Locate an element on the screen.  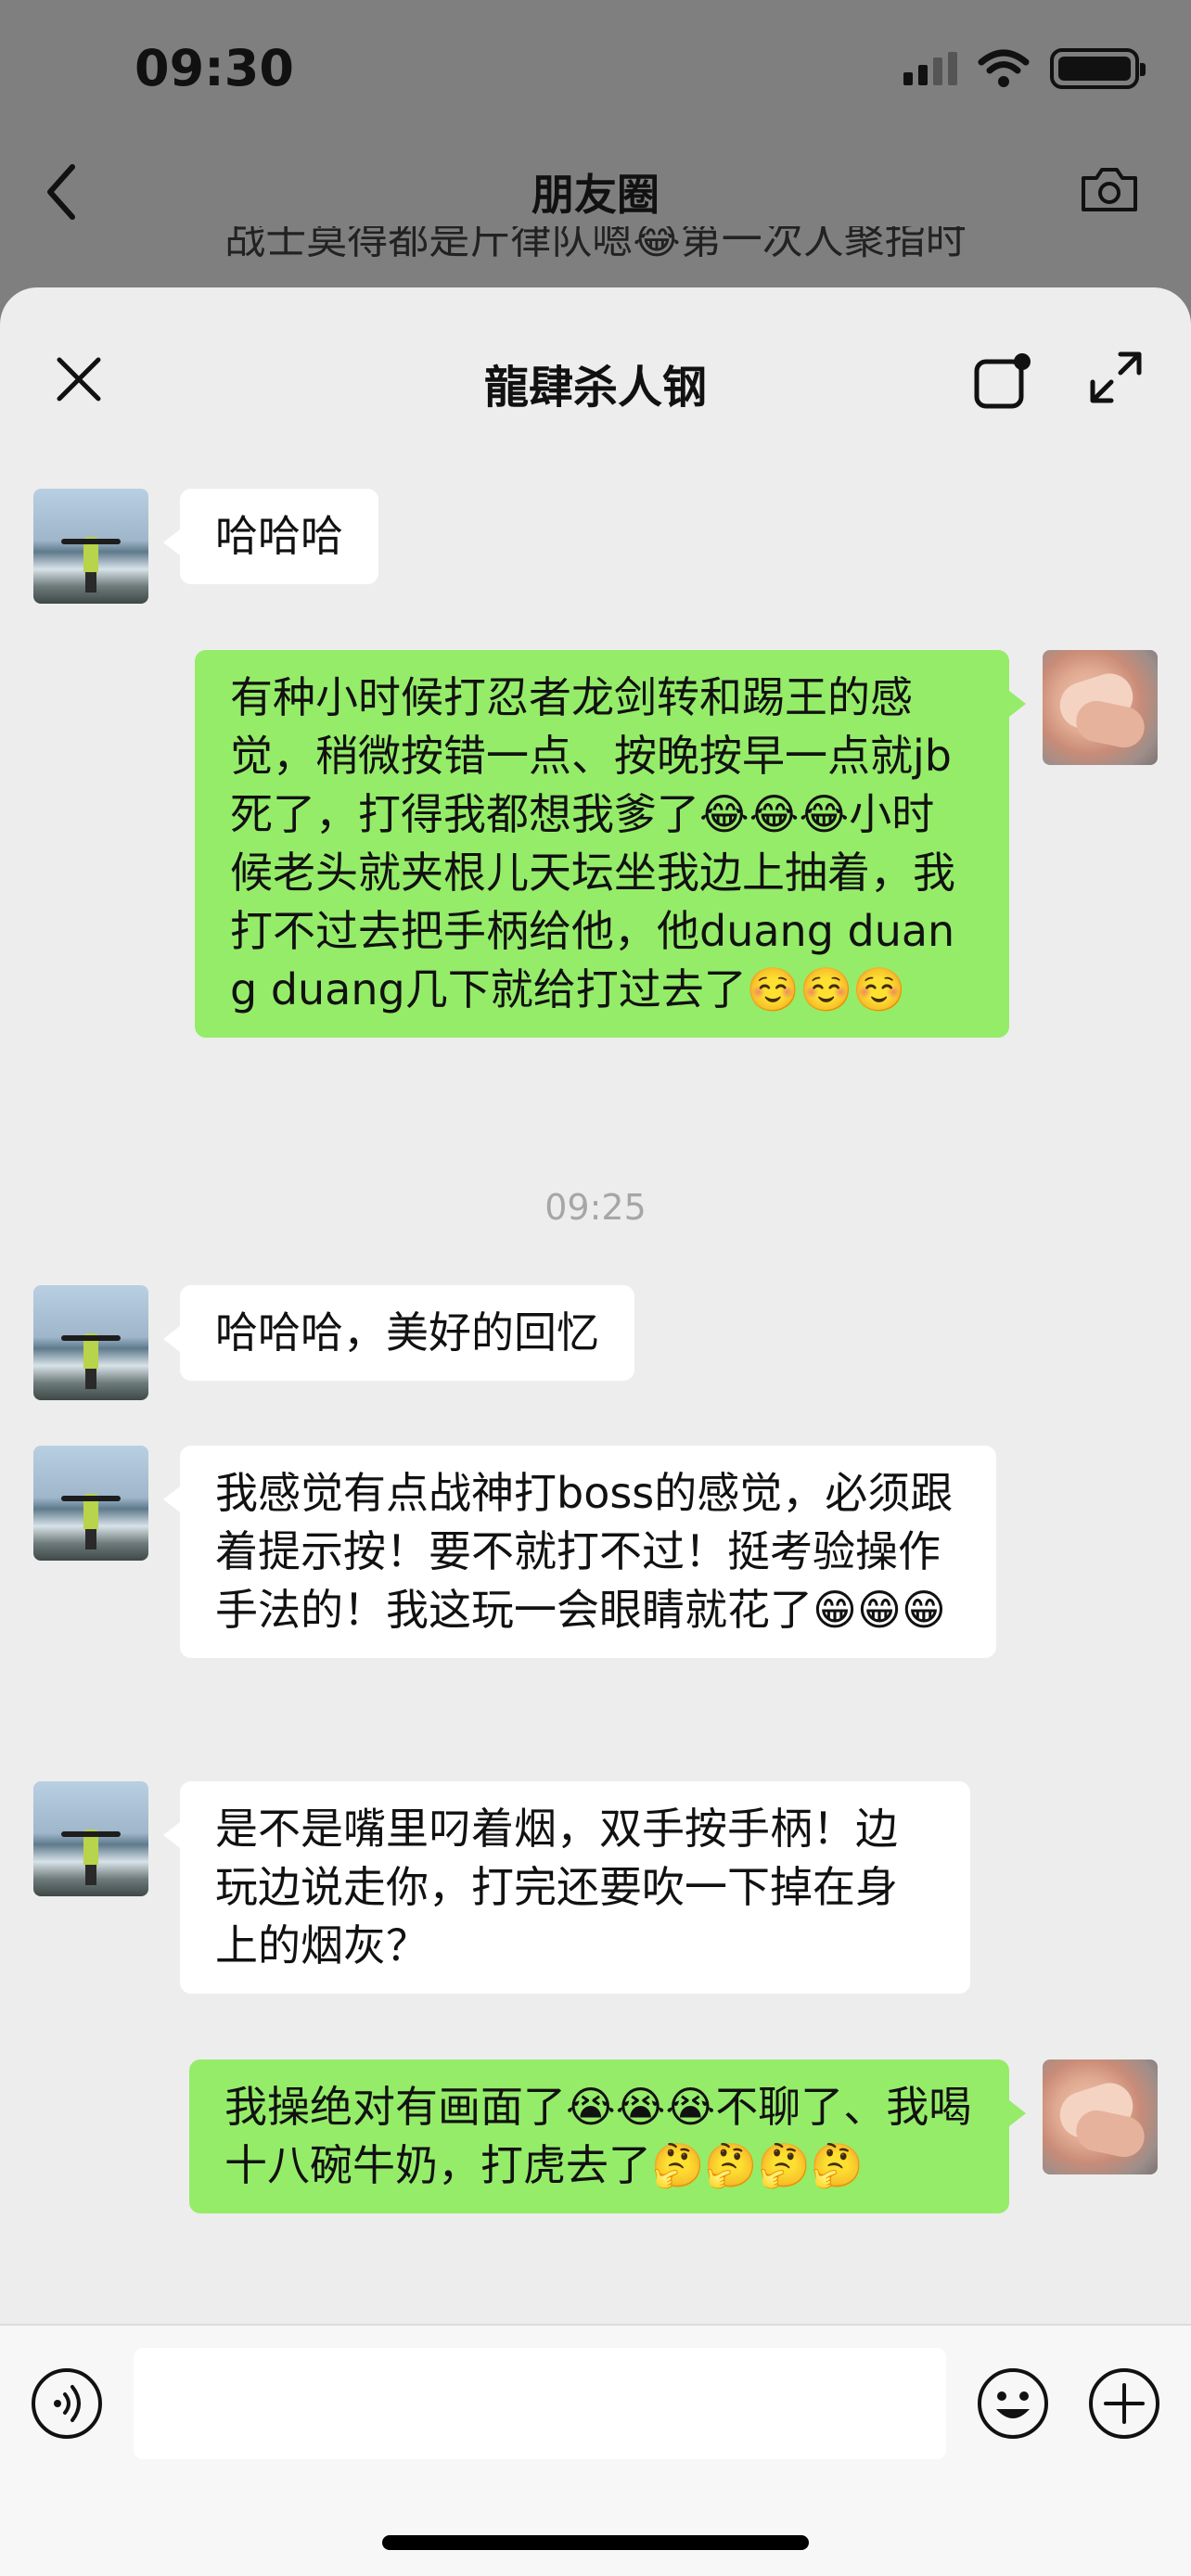
message-timestamp: 09:25 is located at coordinates (595, 1207).